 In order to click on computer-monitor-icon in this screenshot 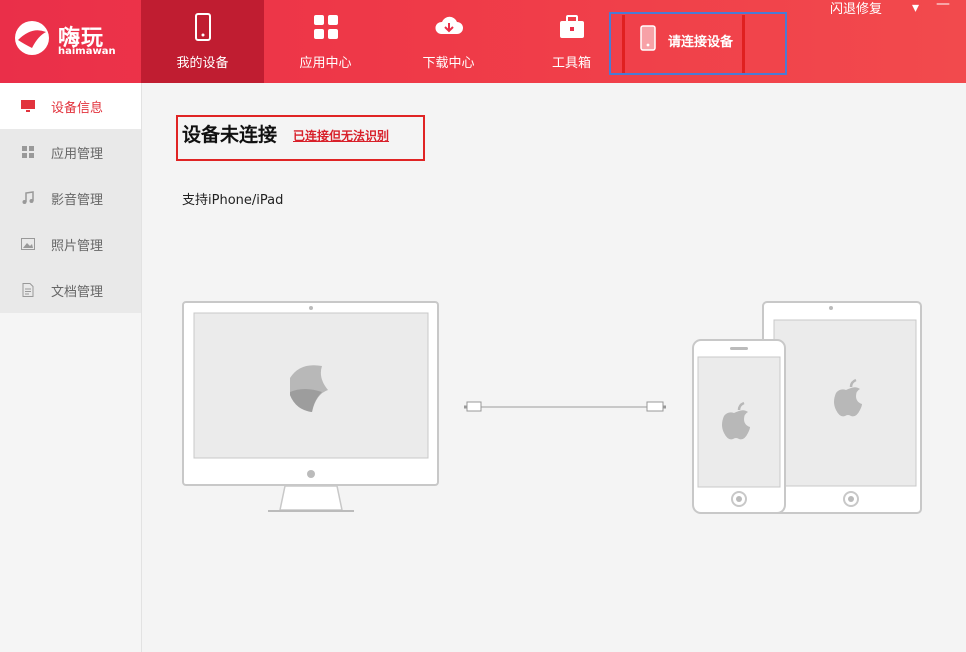, I will do `click(310, 406)`.